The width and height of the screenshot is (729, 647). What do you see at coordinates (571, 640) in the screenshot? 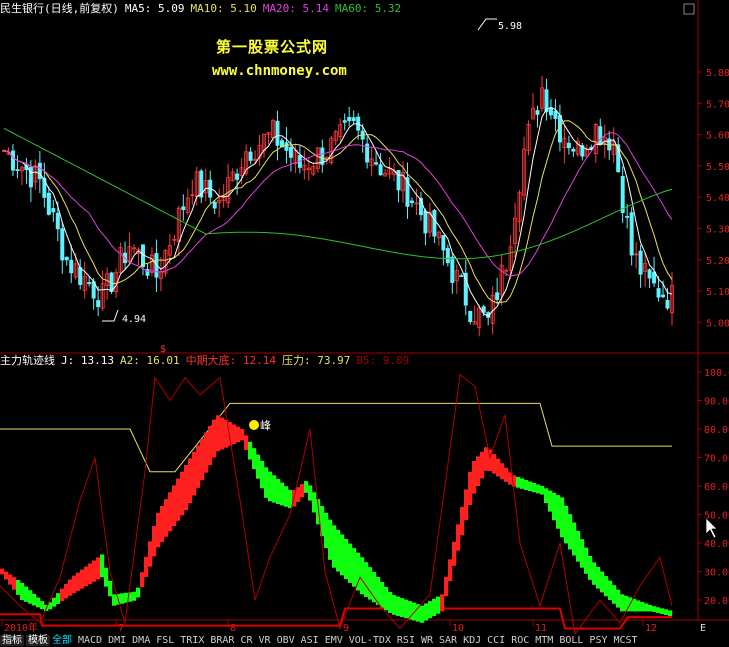
I see `tab-boll: BOLL` at bounding box center [571, 640].